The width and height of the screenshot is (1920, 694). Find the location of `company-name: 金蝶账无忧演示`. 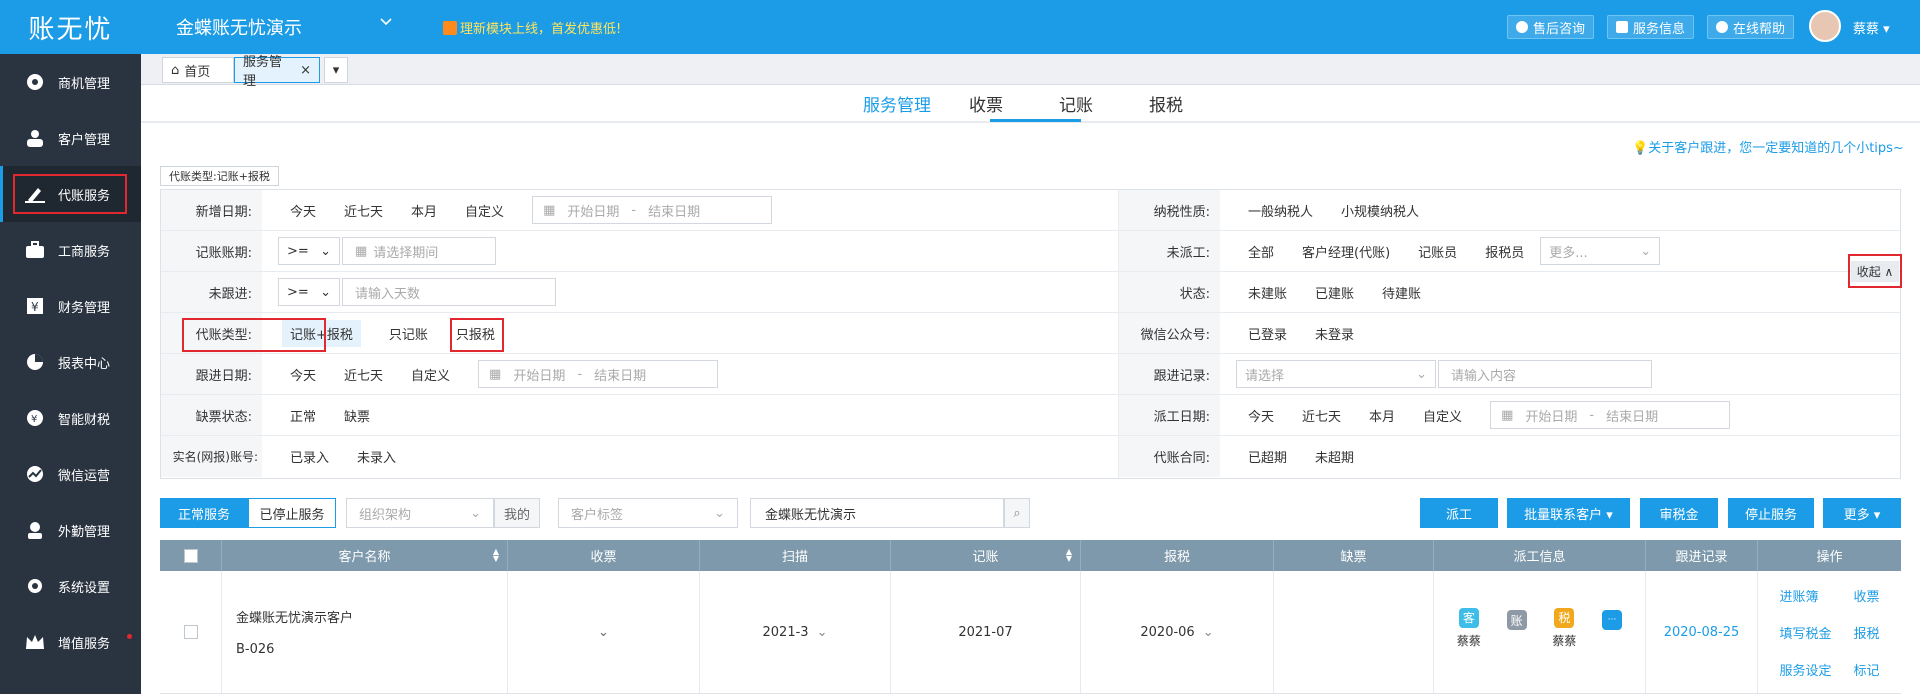

company-name: 金蝶账无忧演示 is located at coordinates (239, 27).